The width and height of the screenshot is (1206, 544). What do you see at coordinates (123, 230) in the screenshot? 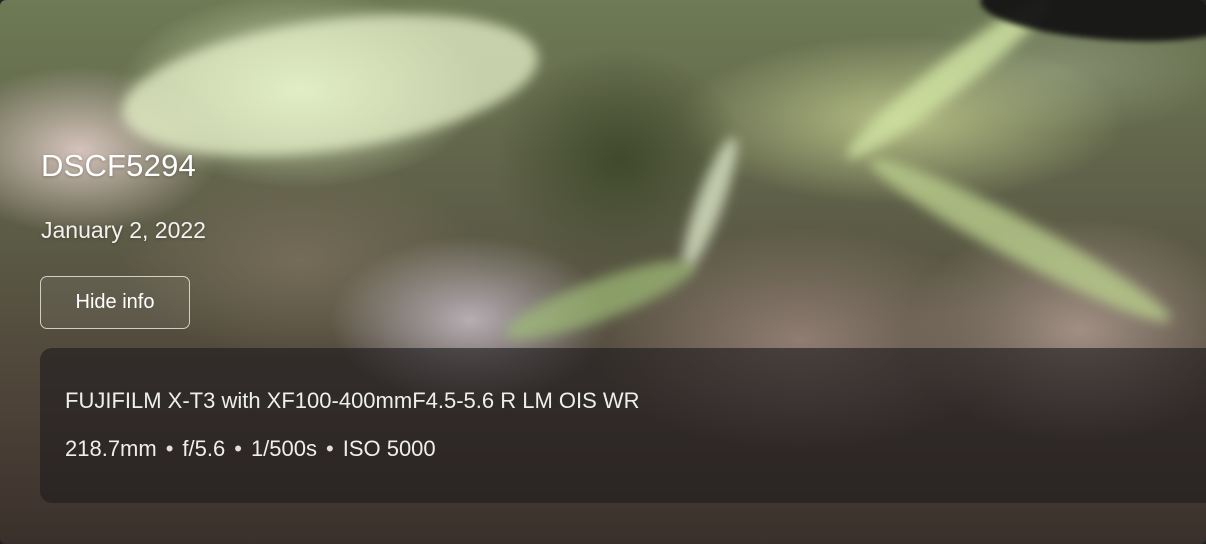
I see `photo-date: January 2, 2022` at bounding box center [123, 230].